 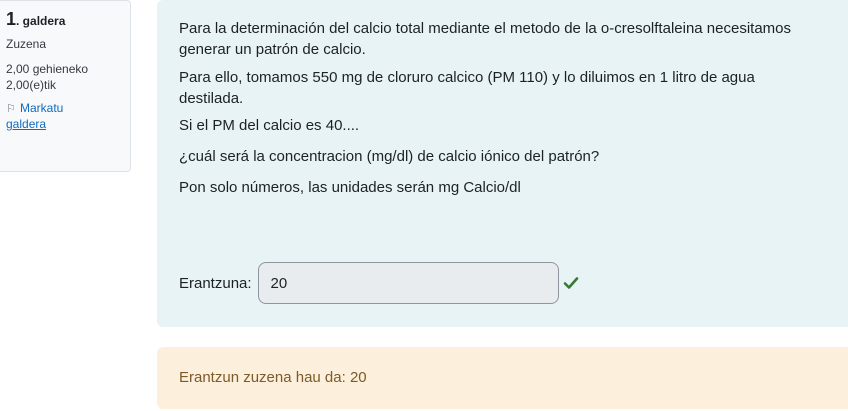 What do you see at coordinates (42, 108) in the screenshot?
I see `flag-label-1: Markatu` at bounding box center [42, 108].